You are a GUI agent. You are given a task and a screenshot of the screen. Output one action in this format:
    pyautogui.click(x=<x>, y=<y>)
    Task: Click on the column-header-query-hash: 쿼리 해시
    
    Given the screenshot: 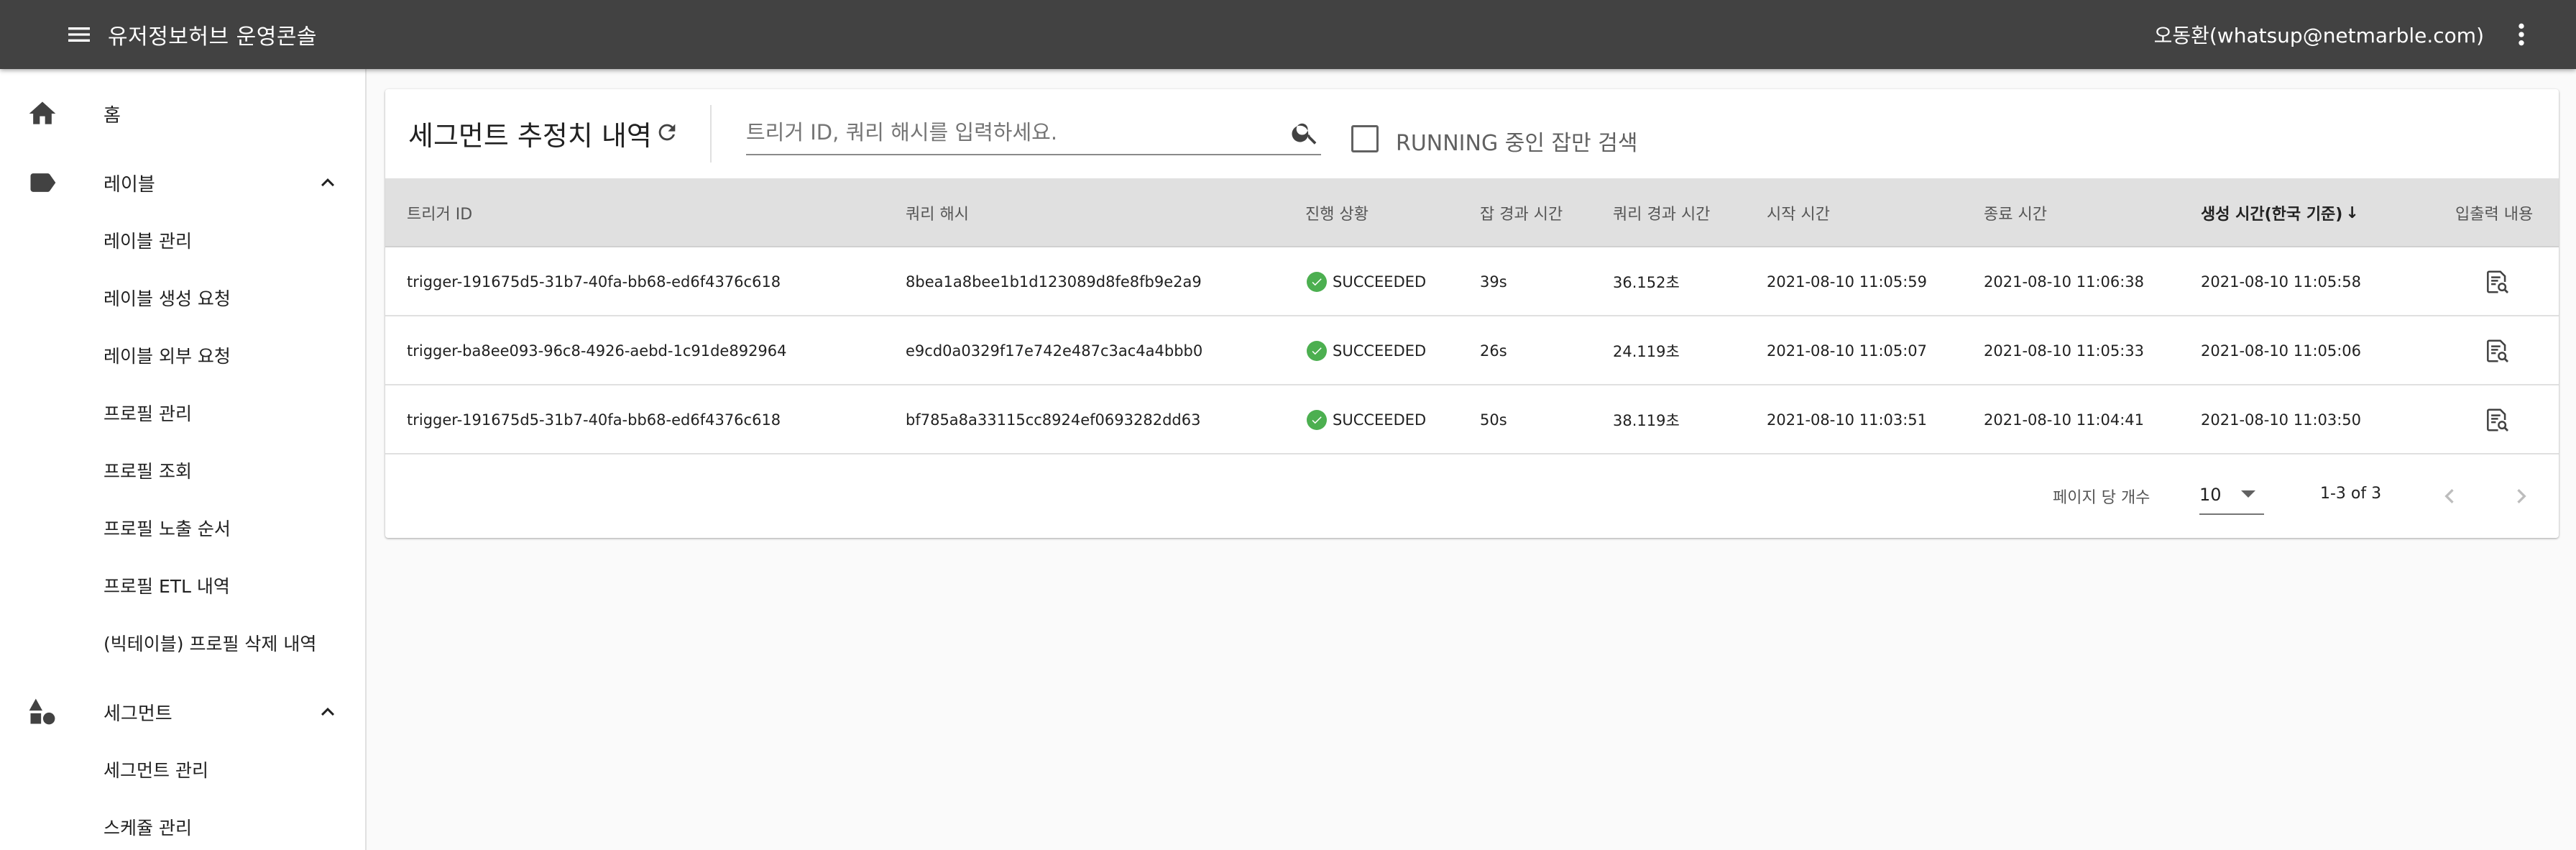 What is the action you would take?
    pyautogui.click(x=937, y=212)
    